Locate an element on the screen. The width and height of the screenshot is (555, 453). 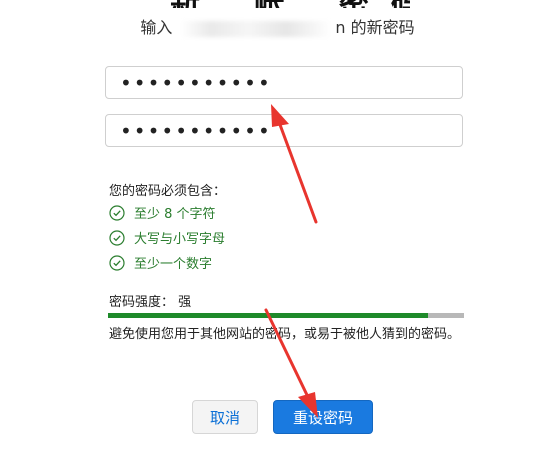
page-subtitle: 输入 n 的新密码 is located at coordinates (277, 26).